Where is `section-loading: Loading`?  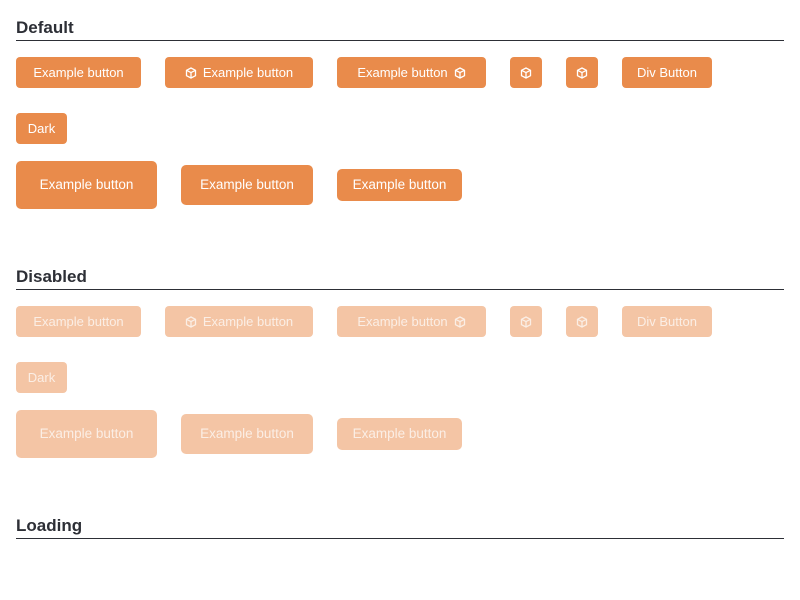
section-loading: Loading is located at coordinates (400, 536).